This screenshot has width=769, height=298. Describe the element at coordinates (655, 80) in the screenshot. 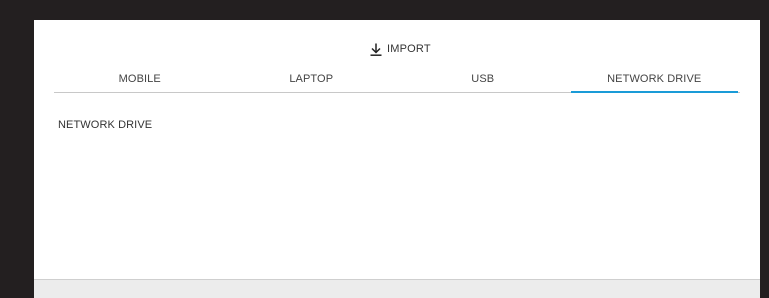

I see `tab-network-drive: NETWORK DRIVE` at that location.